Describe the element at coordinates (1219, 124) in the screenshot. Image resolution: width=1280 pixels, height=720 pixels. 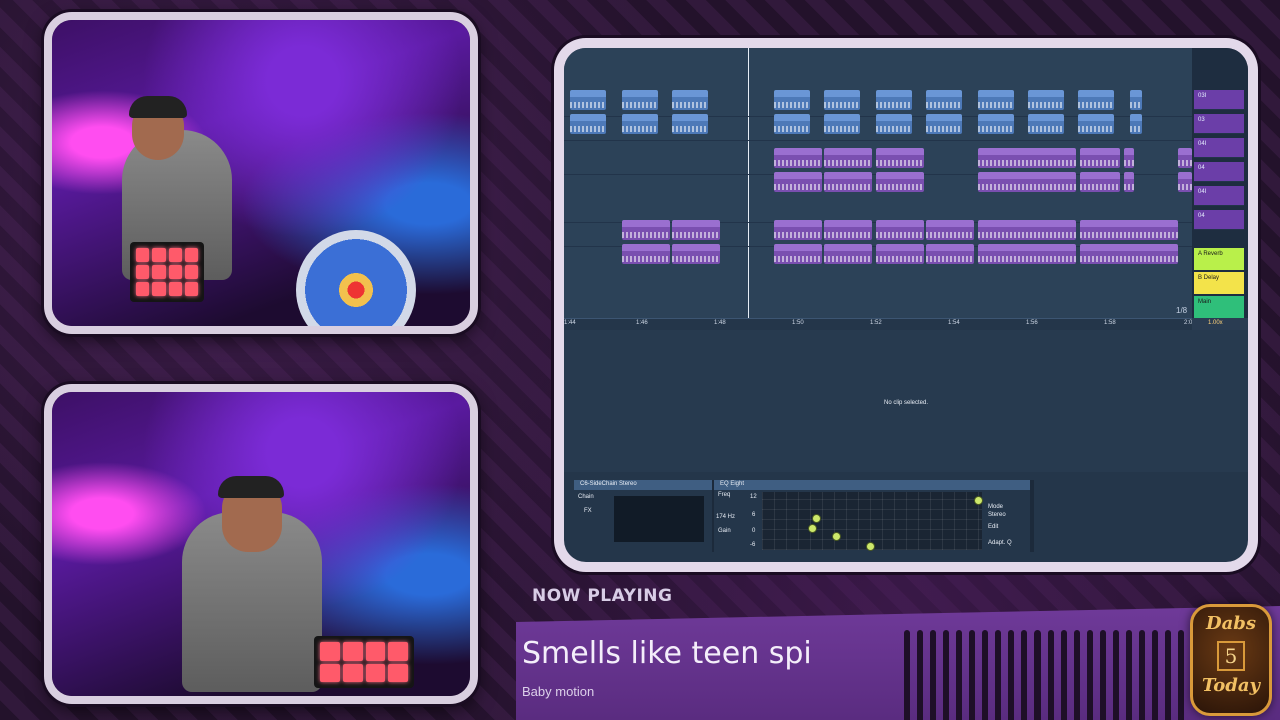
I see `mixer-track-strip: 03` at that location.